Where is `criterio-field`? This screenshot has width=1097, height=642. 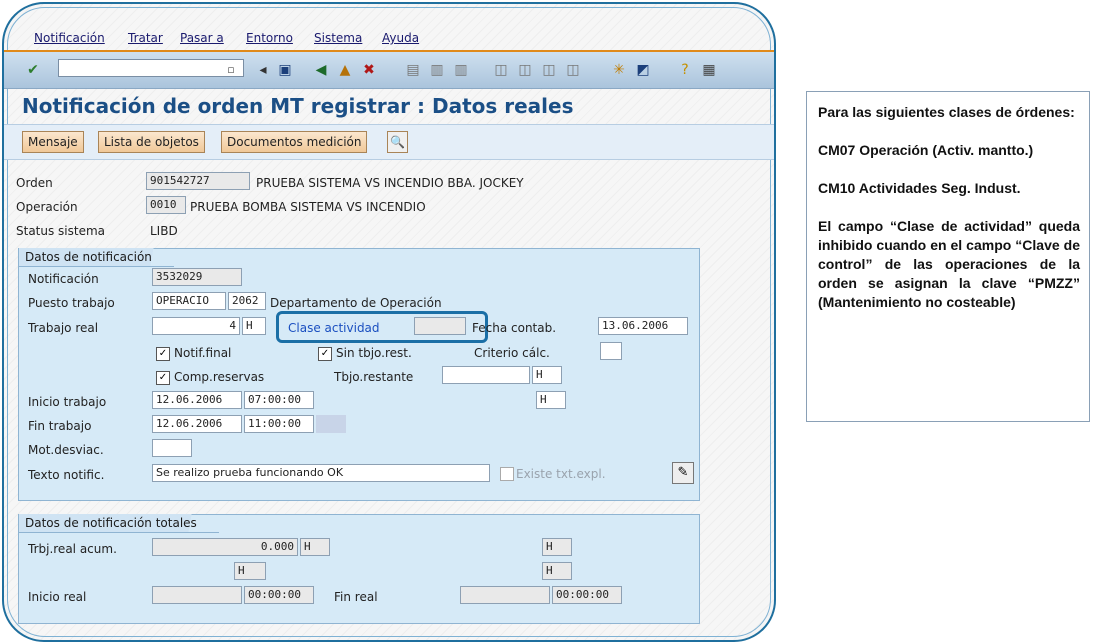 criterio-field is located at coordinates (611, 351).